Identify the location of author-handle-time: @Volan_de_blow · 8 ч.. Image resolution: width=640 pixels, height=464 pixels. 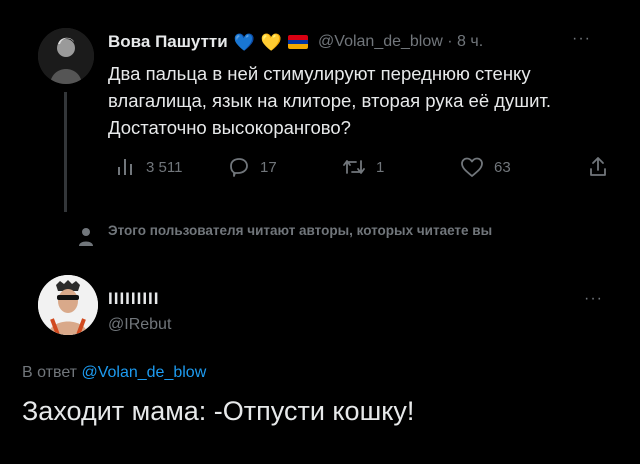
(400, 42).